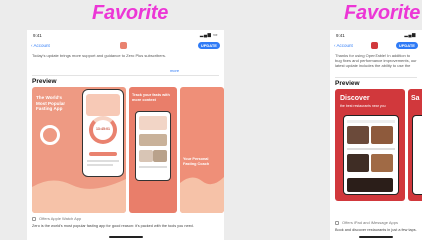 The width and height of the screenshot is (422, 240). What do you see at coordinates (125, 35) in the screenshot?
I see `status-bar: 9:41 ▂▄▆ ▭` at bounding box center [125, 35].